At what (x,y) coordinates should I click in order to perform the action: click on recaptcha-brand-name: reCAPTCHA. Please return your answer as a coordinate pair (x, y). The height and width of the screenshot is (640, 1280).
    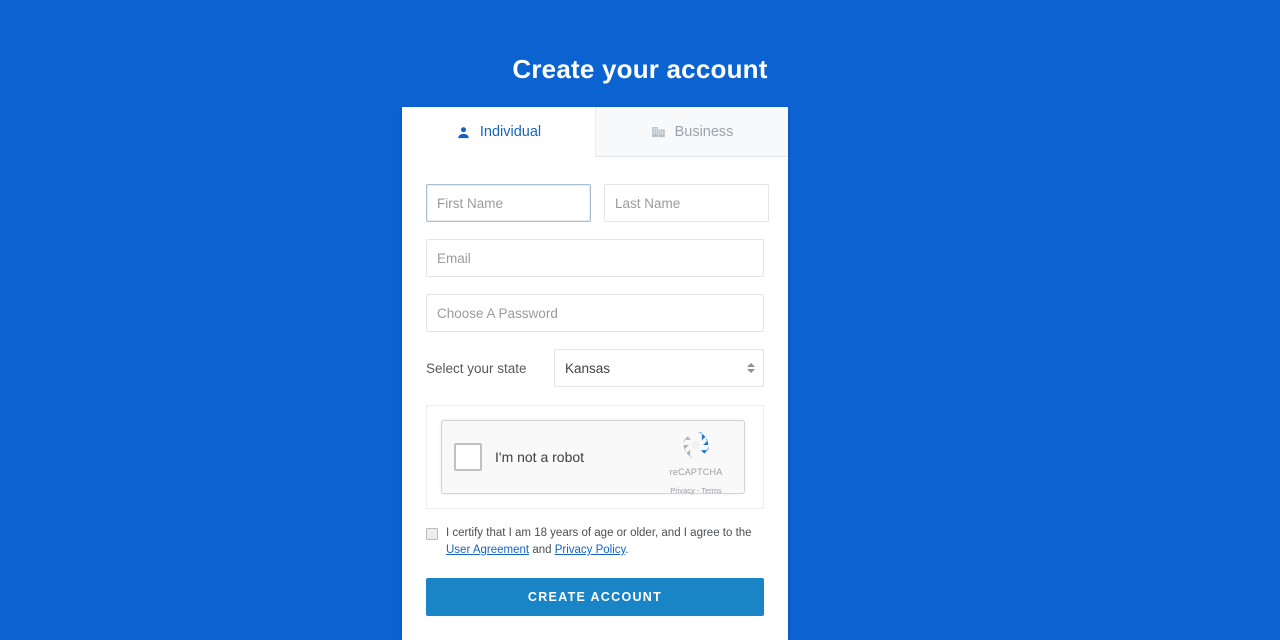
    Looking at the image, I should click on (696, 472).